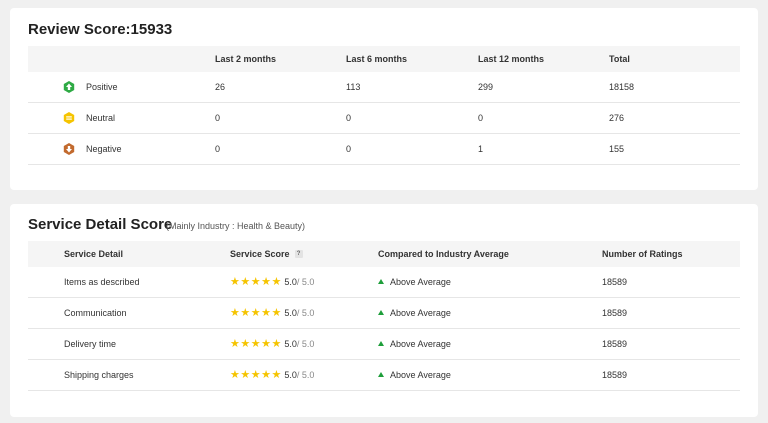 This screenshot has width=768, height=423. What do you see at coordinates (384, 118) in the screenshot?
I see `review-row-neutral: Neutral 0 0 0 276` at bounding box center [384, 118].